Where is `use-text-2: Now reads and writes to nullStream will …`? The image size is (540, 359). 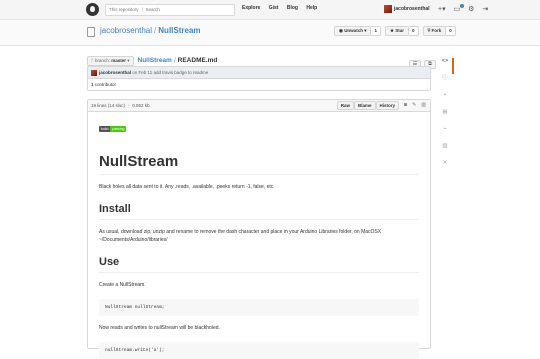
use-text-2: Now reads and writes to nullStream will … is located at coordinates (159, 328).